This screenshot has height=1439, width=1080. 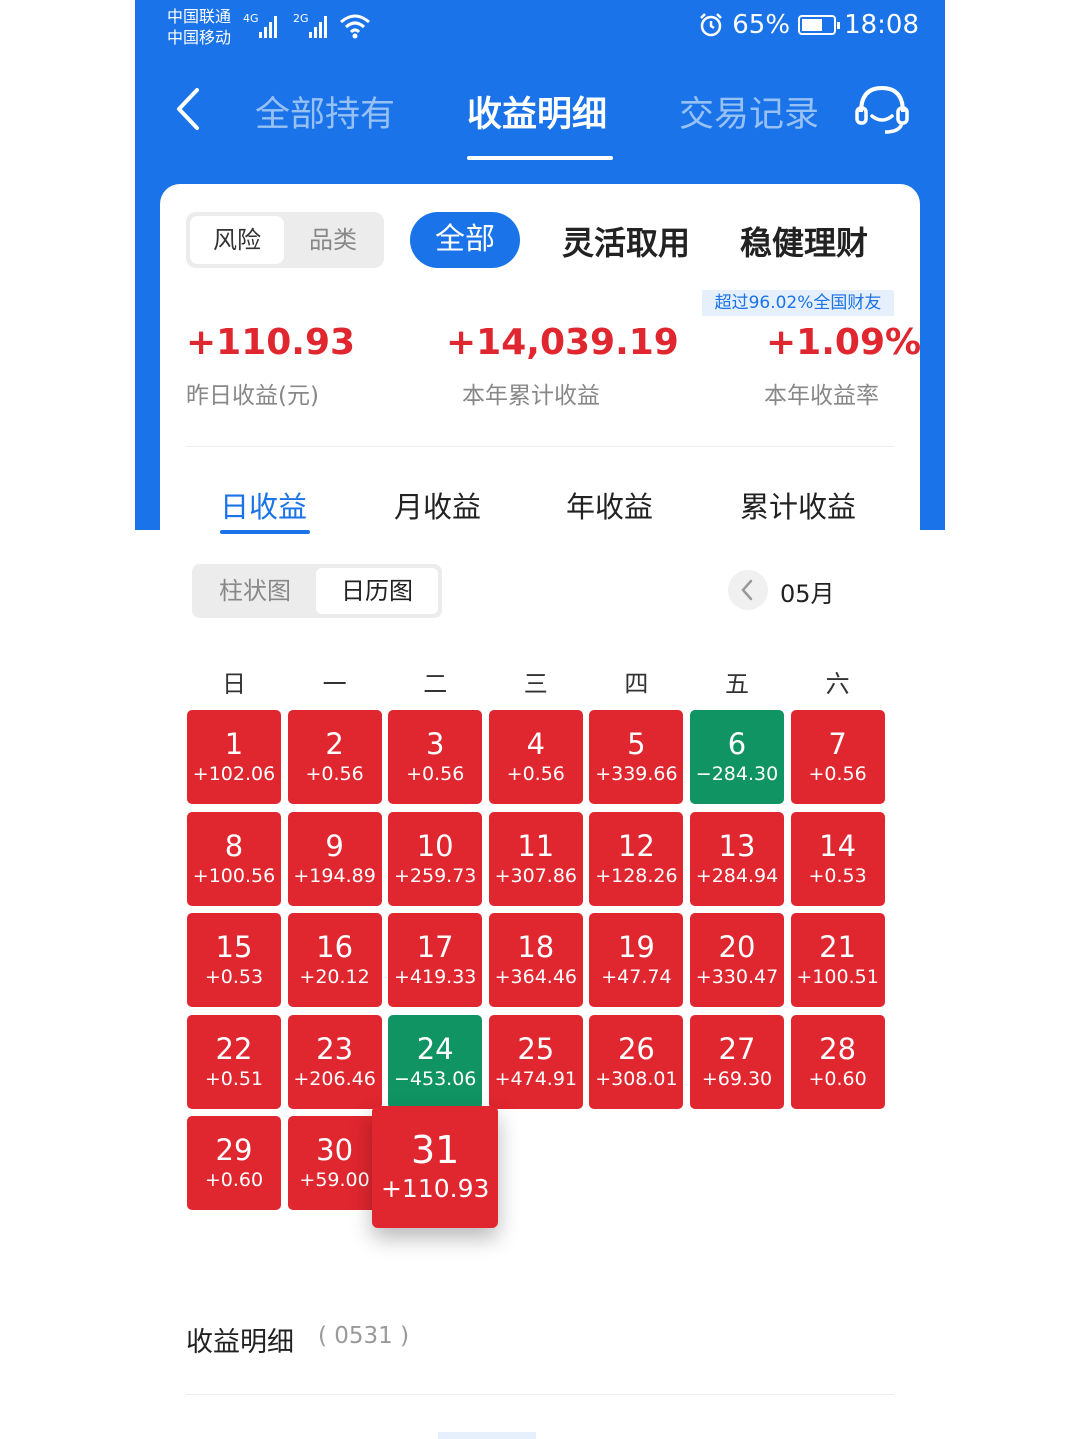 What do you see at coordinates (636, 1048) in the screenshot?
I see `day-number: 26` at bounding box center [636, 1048].